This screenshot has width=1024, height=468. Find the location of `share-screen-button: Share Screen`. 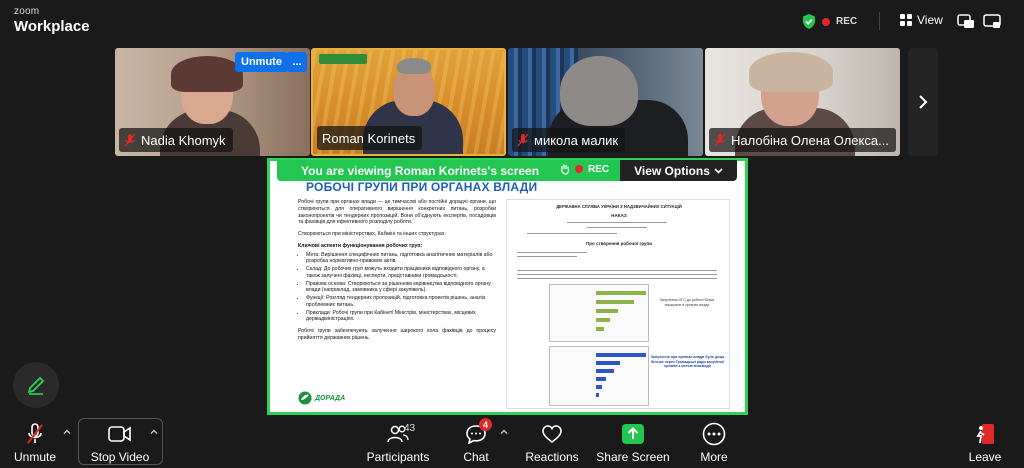

share-screen-button: Share Screen is located at coordinates (633, 442).